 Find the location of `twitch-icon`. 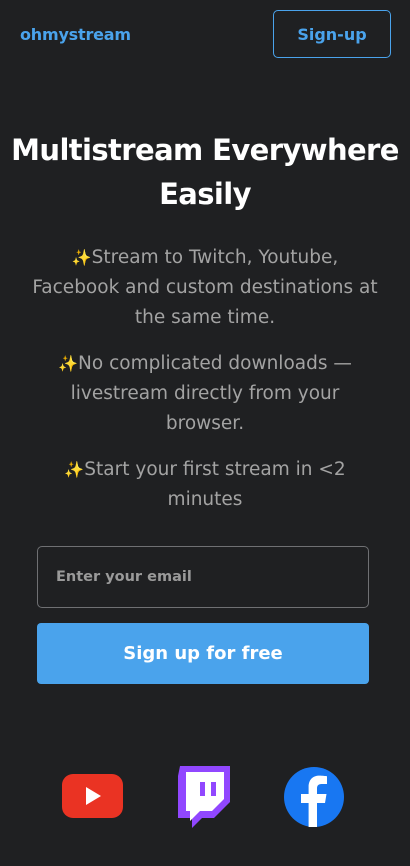

twitch-icon is located at coordinates (204, 797).